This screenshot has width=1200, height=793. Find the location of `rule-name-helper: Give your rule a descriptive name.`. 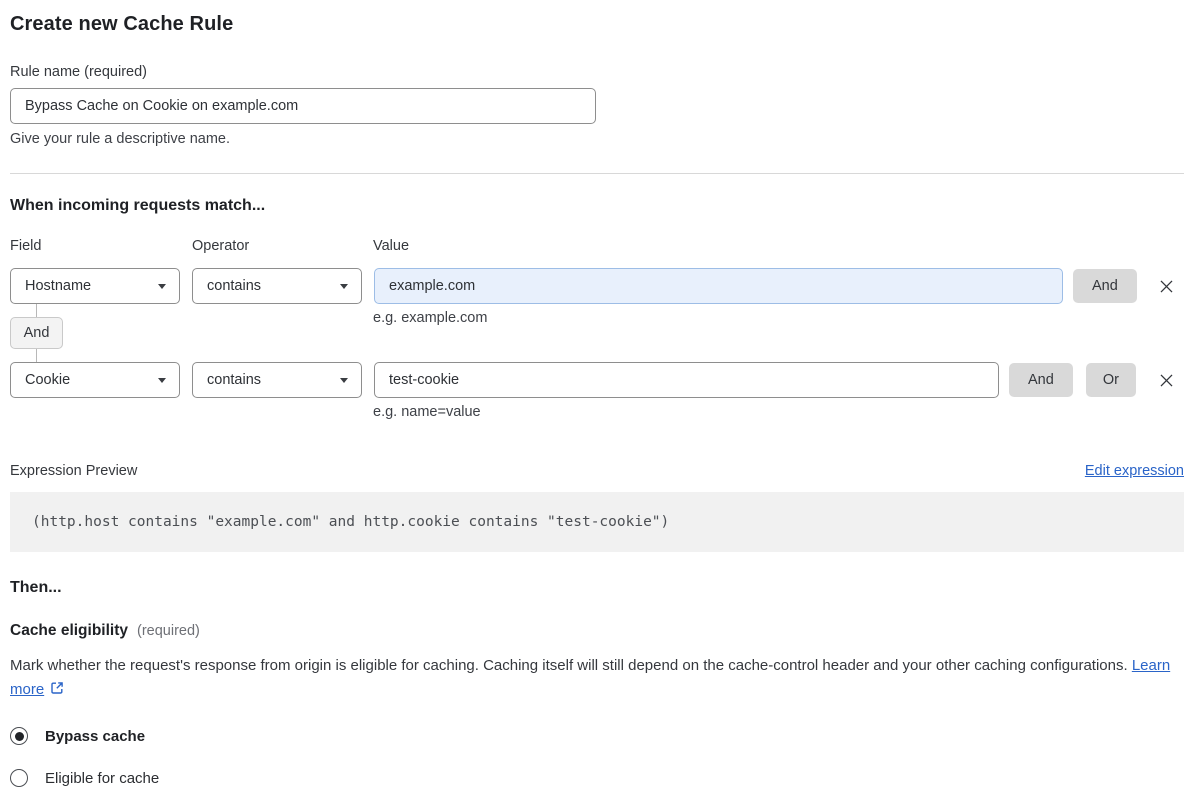

rule-name-helper: Give your rule a descriptive name. is located at coordinates (120, 139).